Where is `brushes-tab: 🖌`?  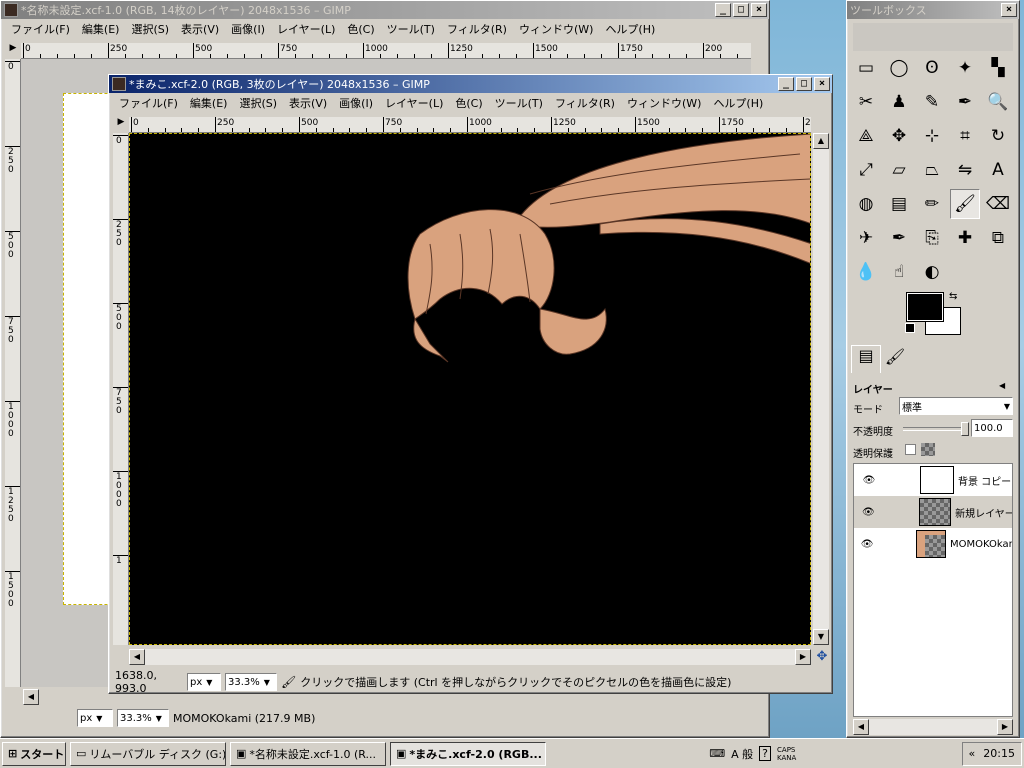
brushes-tab: 🖌 is located at coordinates (895, 360).